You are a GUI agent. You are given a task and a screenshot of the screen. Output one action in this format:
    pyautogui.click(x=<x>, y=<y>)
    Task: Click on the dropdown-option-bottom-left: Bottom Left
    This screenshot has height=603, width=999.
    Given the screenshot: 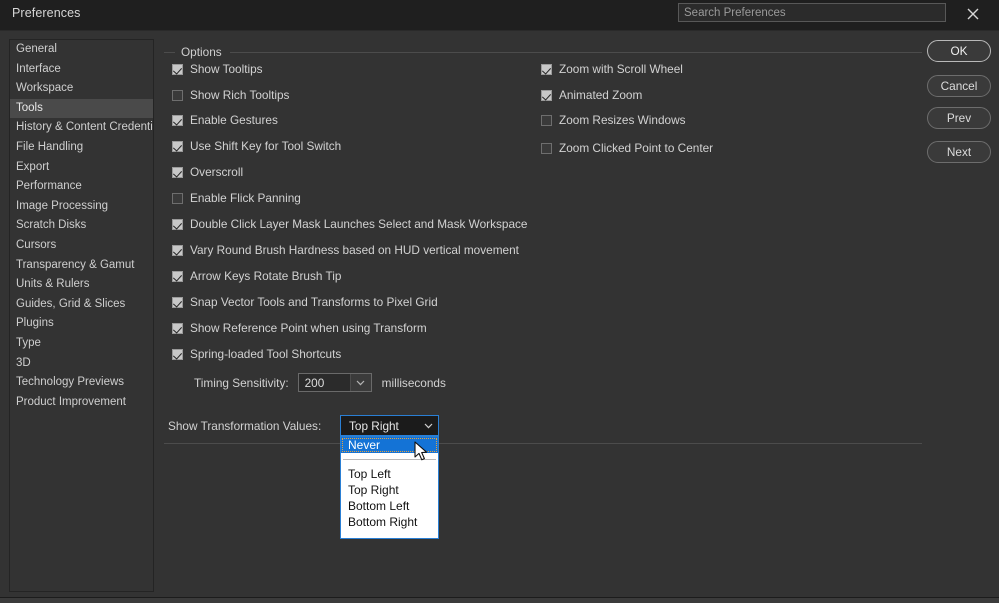 What is the action you would take?
    pyautogui.click(x=389, y=506)
    